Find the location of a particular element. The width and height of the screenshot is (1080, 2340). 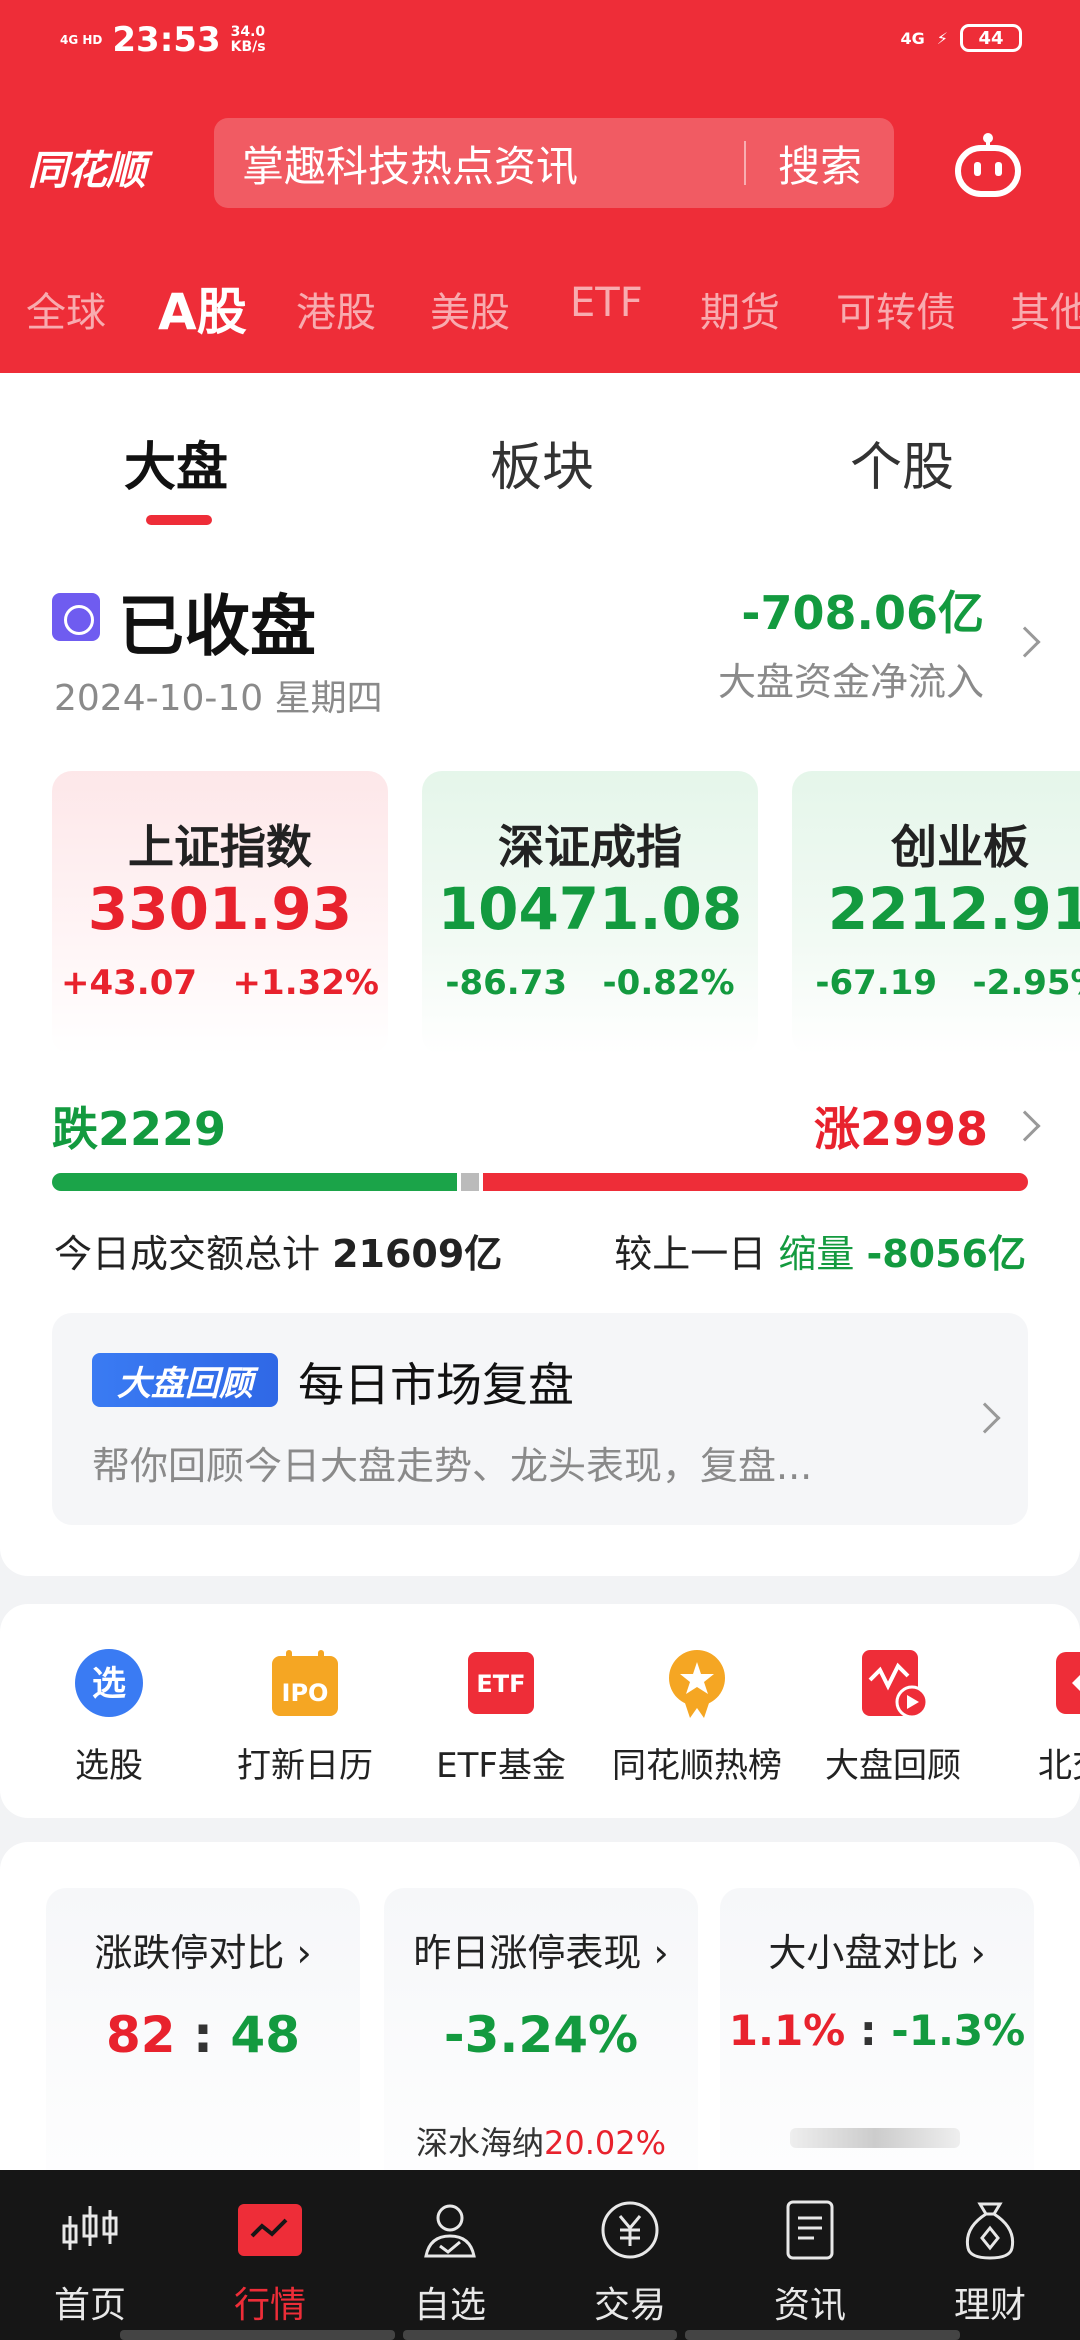

index-value: 10471.08 is located at coordinates (590, 909).